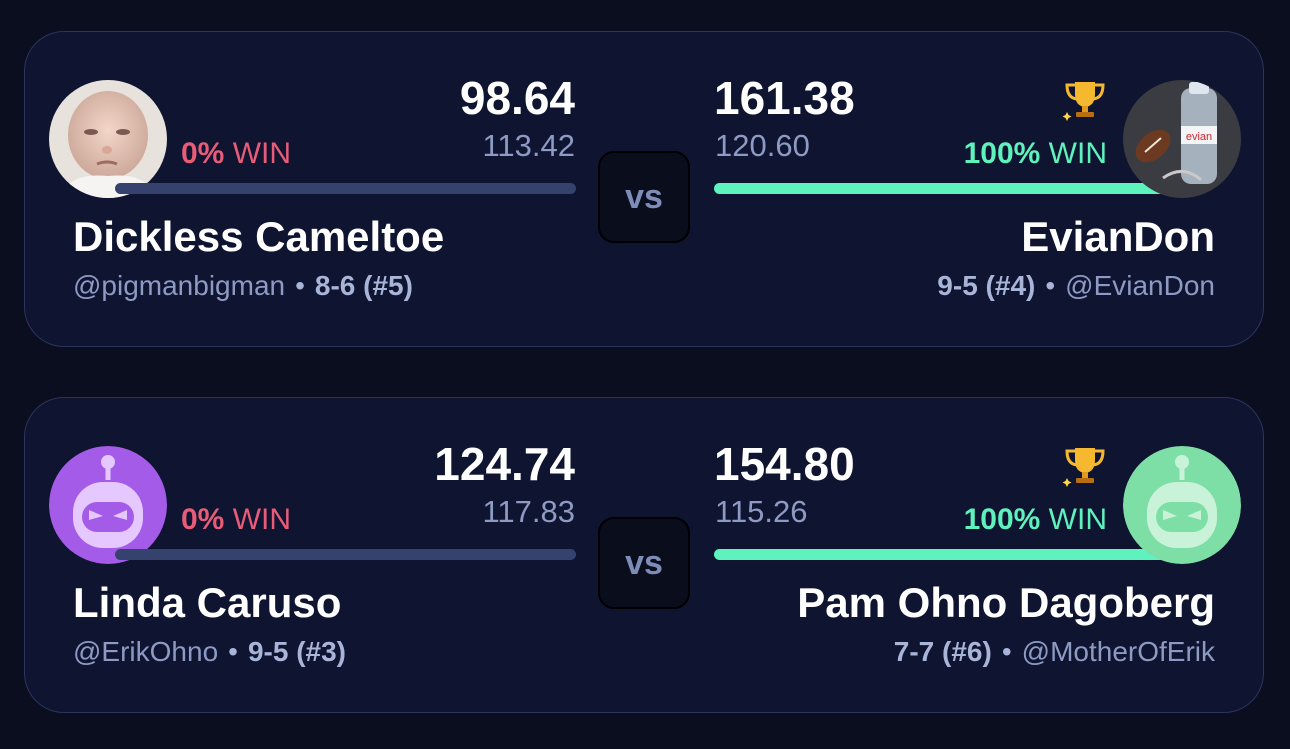  I want to click on baby-photo-avatar, so click(108, 139).